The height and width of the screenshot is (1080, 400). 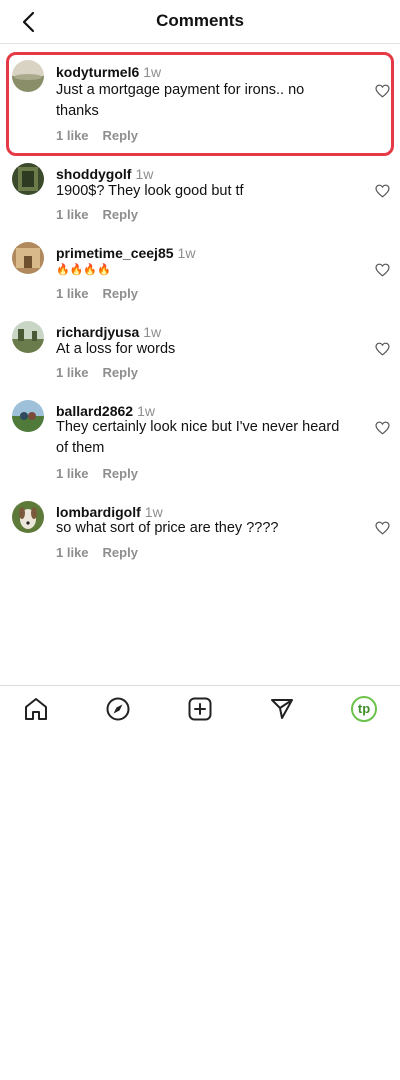 What do you see at coordinates (282, 709) in the screenshot?
I see `direct-send-icon` at bounding box center [282, 709].